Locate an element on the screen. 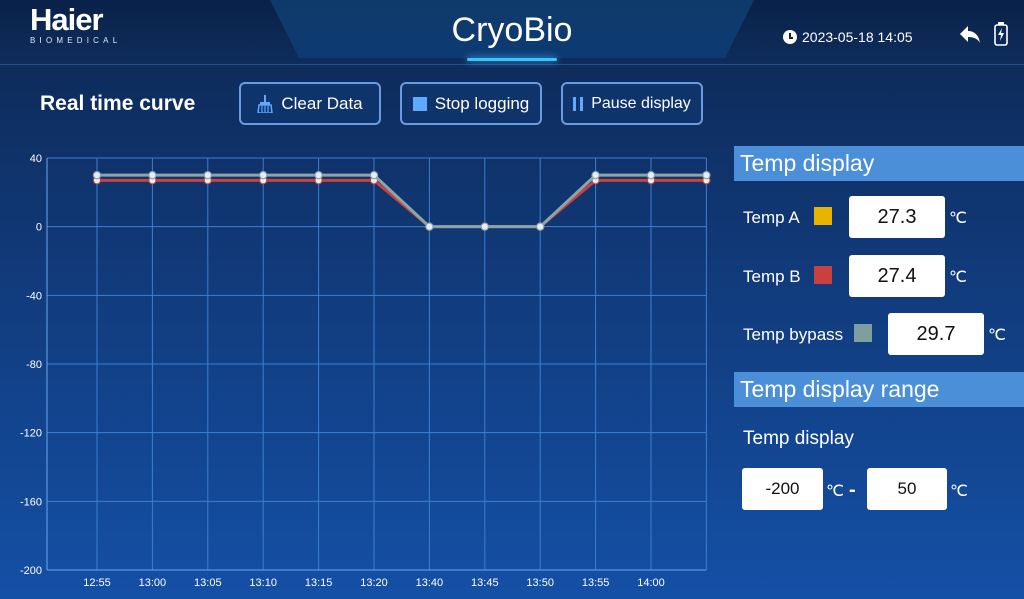  y-tick-label: -160 is located at coordinates (31, 502).